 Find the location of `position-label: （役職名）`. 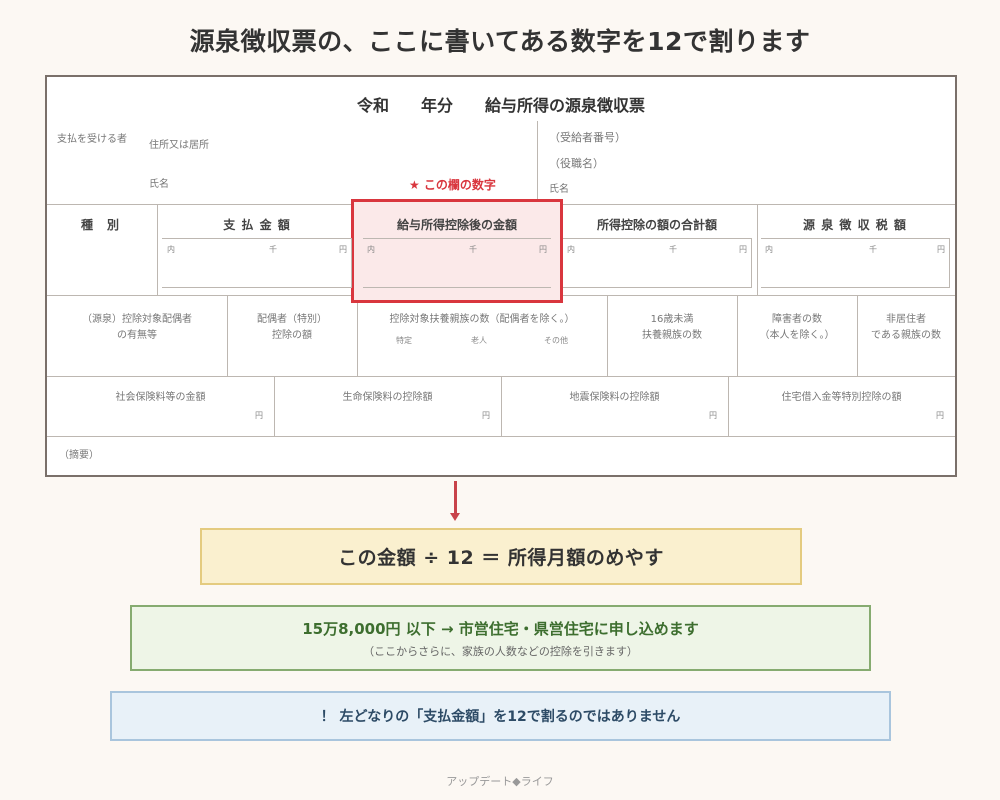

position-label: （役職名） is located at coordinates (576, 163).